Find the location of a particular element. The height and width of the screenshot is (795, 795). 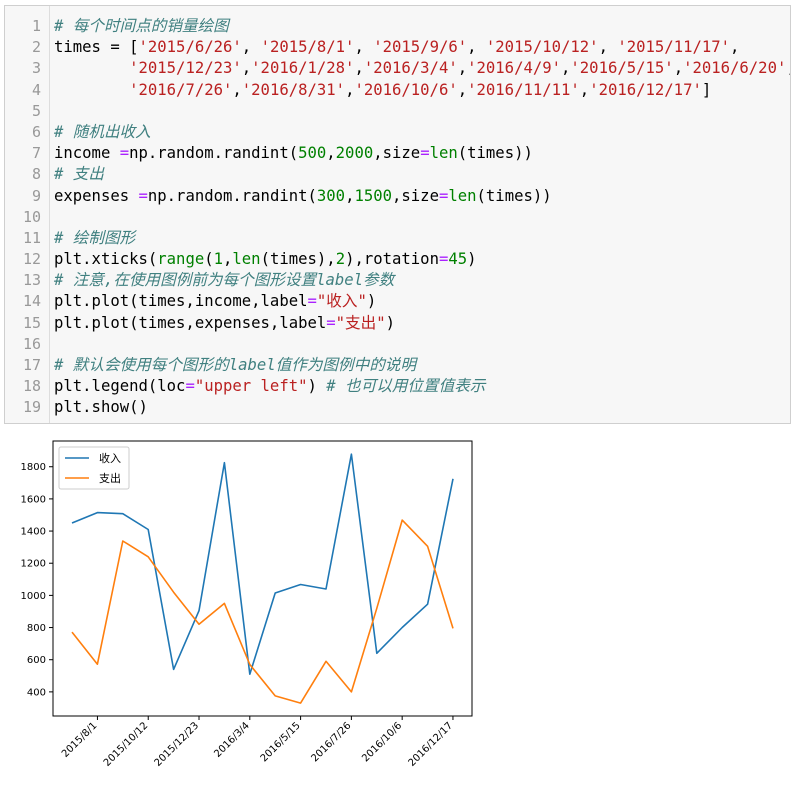

code-line: 19 plt.show() is located at coordinates (397, 407).